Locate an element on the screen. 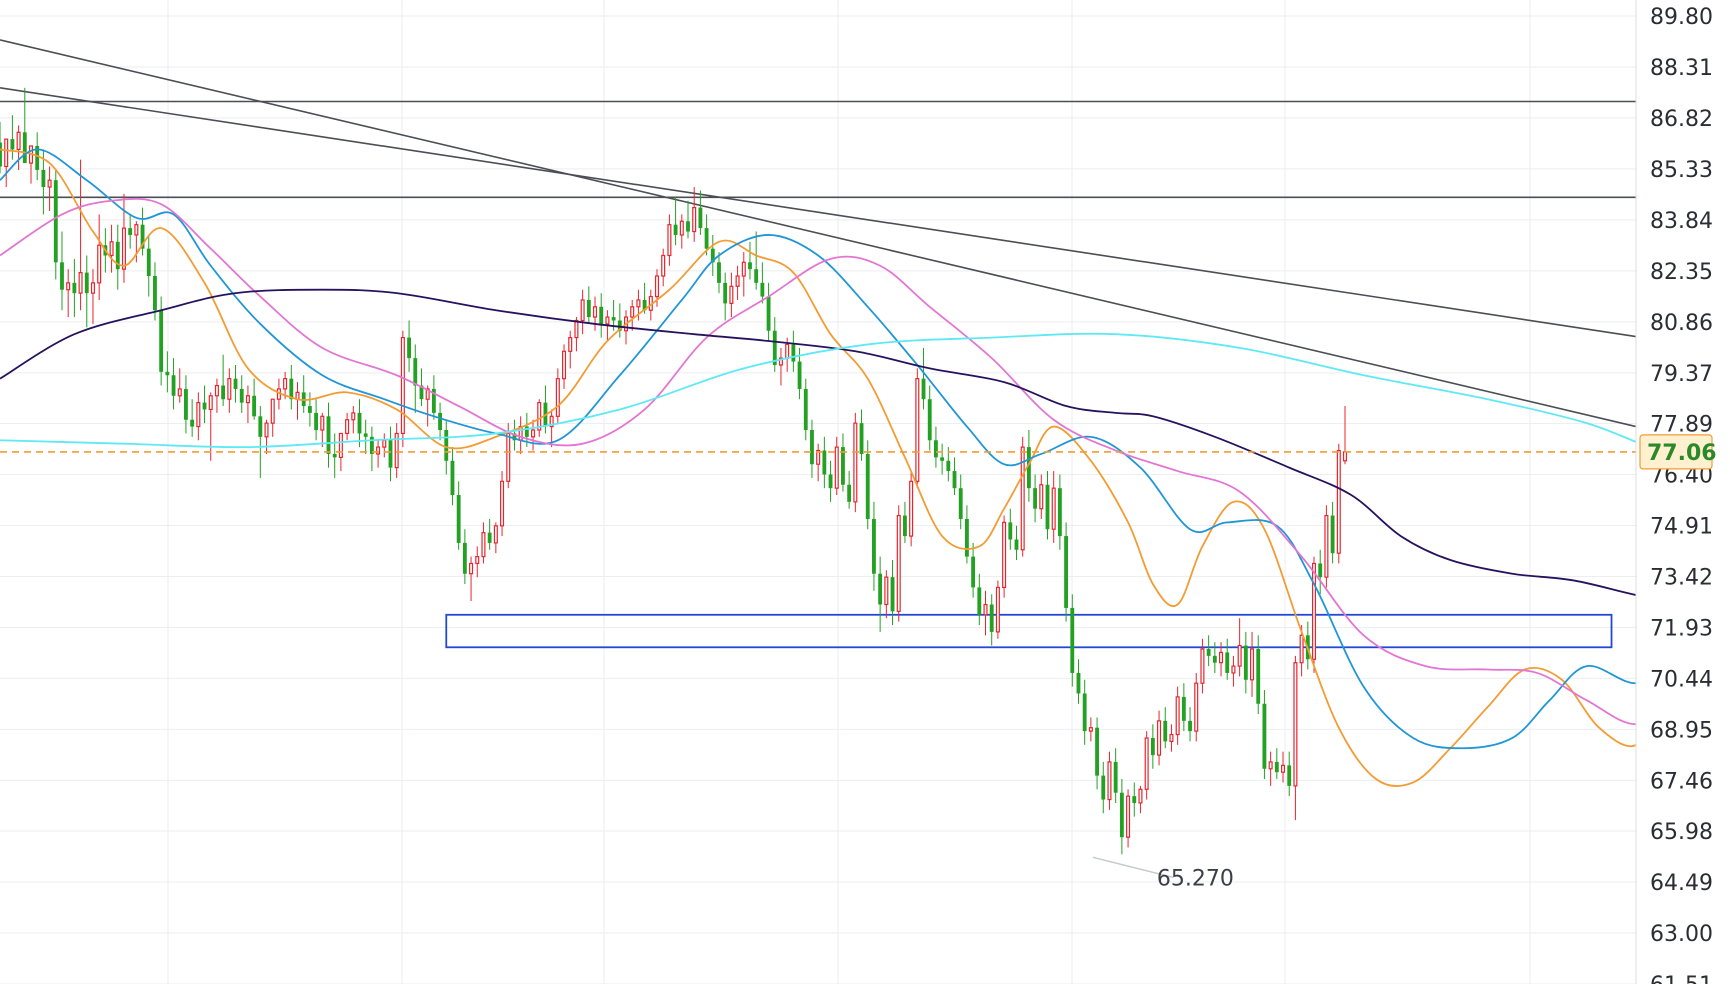 This screenshot has width=1730, height=989. price-axis-tick-label: 67.46 is located at coordinates (1681, 781).